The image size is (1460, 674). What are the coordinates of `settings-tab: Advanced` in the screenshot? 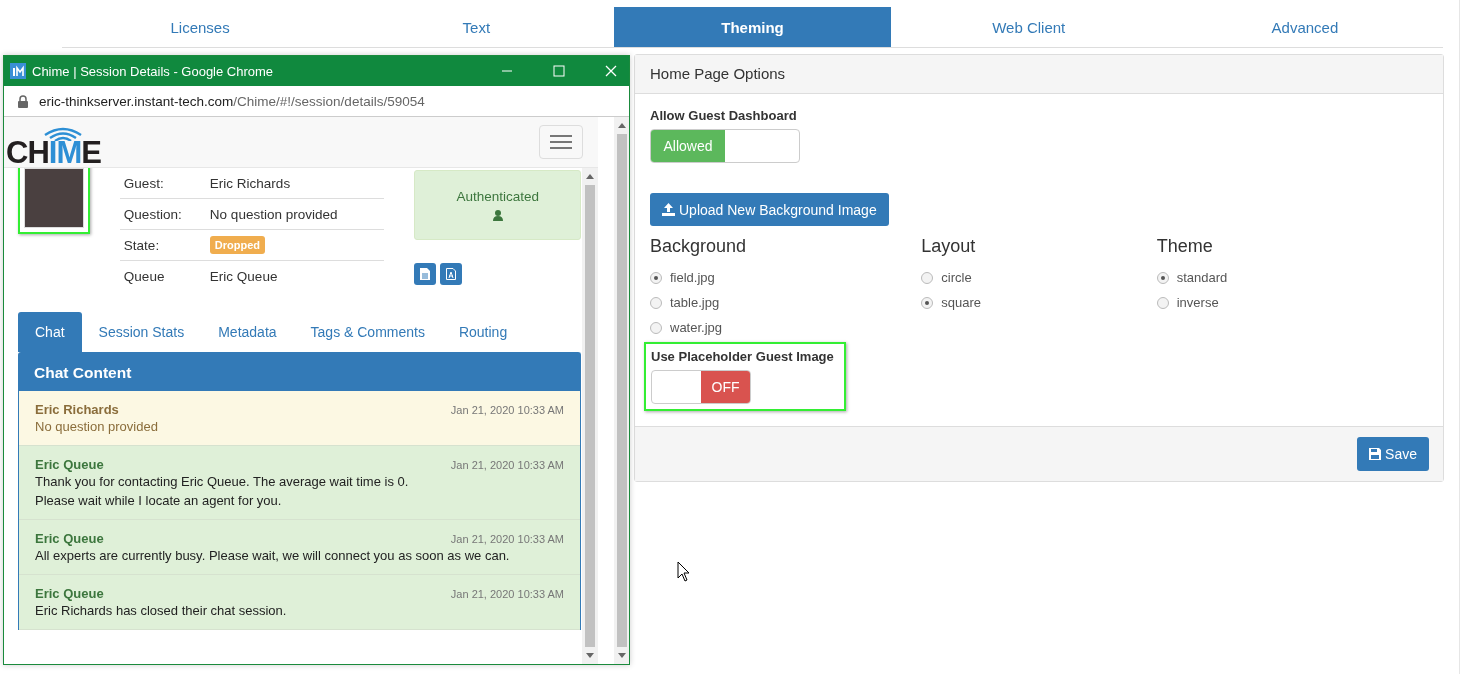 It's located at (1304, 27).